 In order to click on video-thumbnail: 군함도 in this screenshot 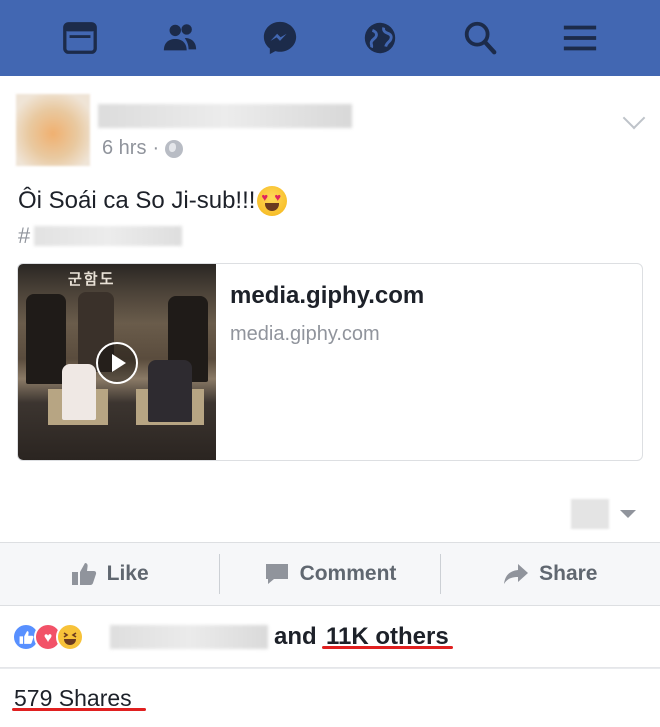, I will do `click(117, 362)`.